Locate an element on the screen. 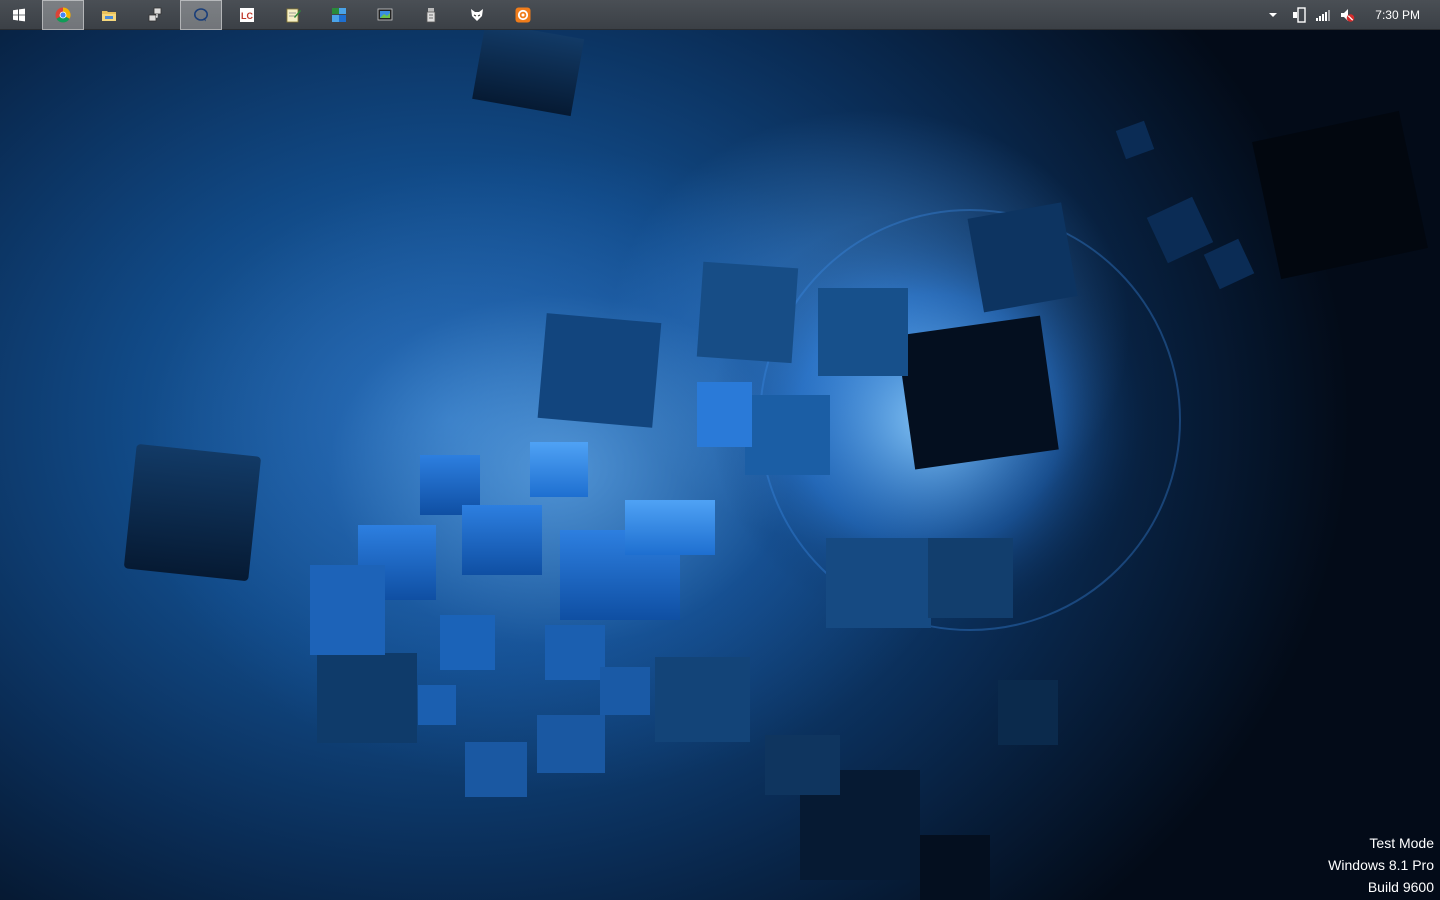  taskbar-file-explorer-button is located at coordinates (109, 15).